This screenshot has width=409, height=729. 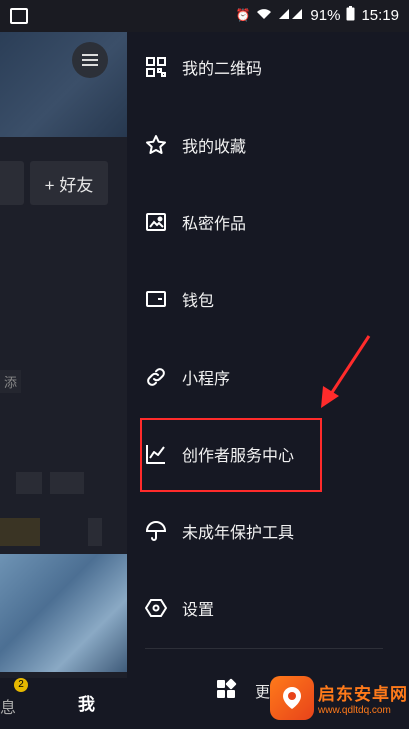 What do you see at coordinates (325, 15) in the screenshot?
I see `battery-percent: 91%` at bounding box center [325, 15].